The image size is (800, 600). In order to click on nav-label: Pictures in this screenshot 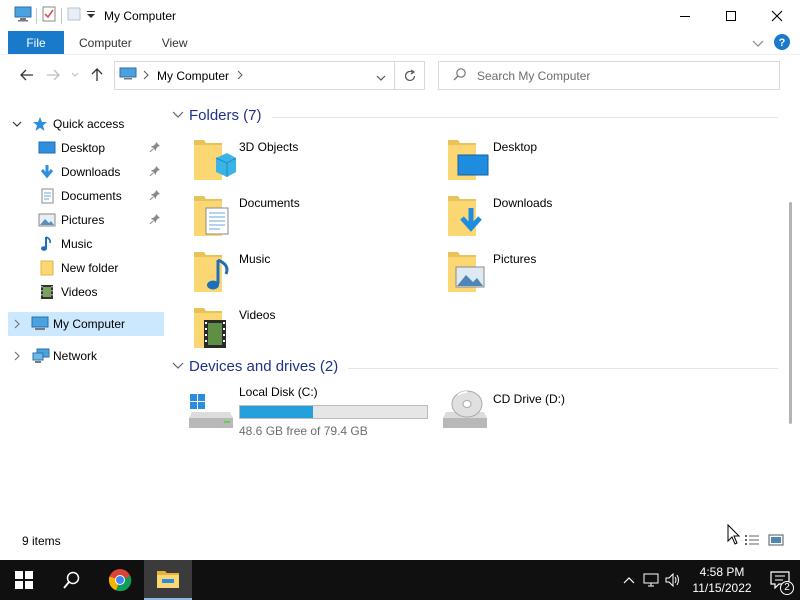, I will do `click(83, 220)`.